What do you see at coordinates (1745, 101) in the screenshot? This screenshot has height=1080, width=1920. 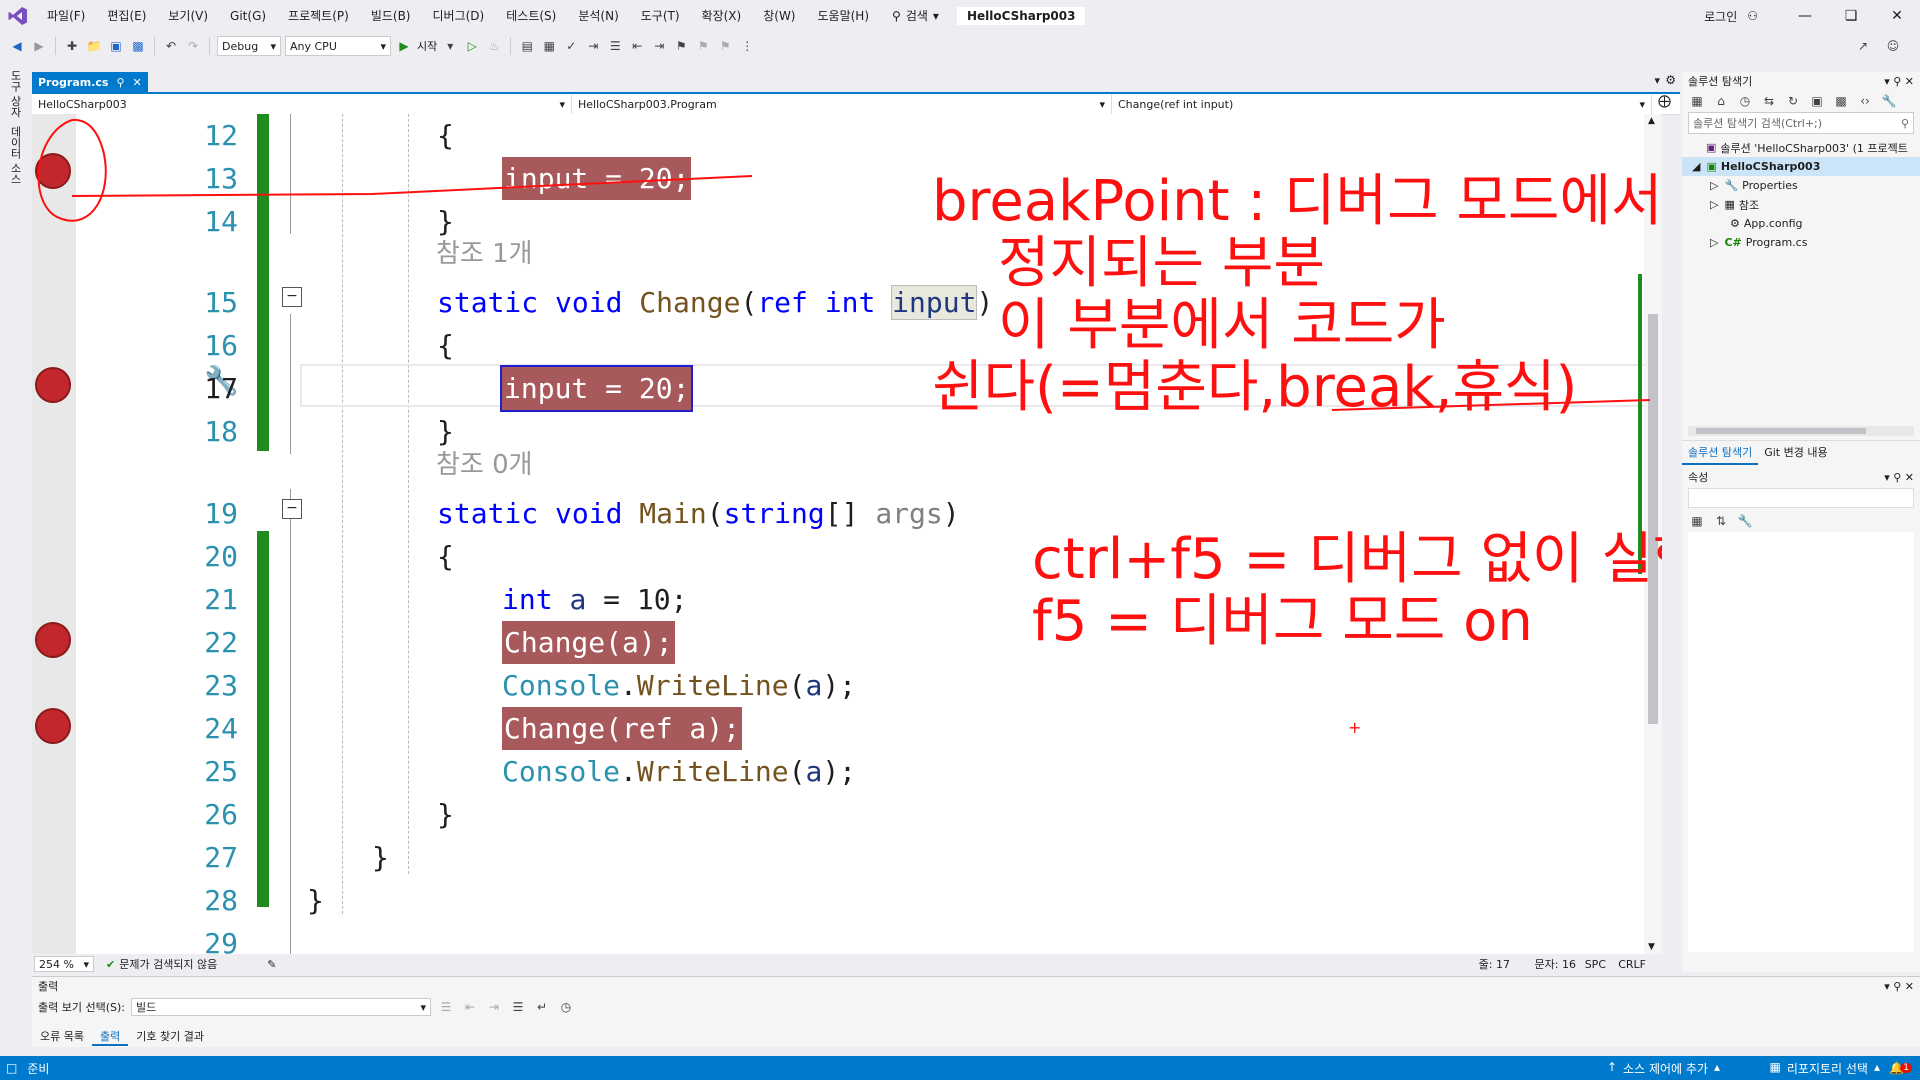 I see `history-icon: ◷` at bounding box center [1745, 101].